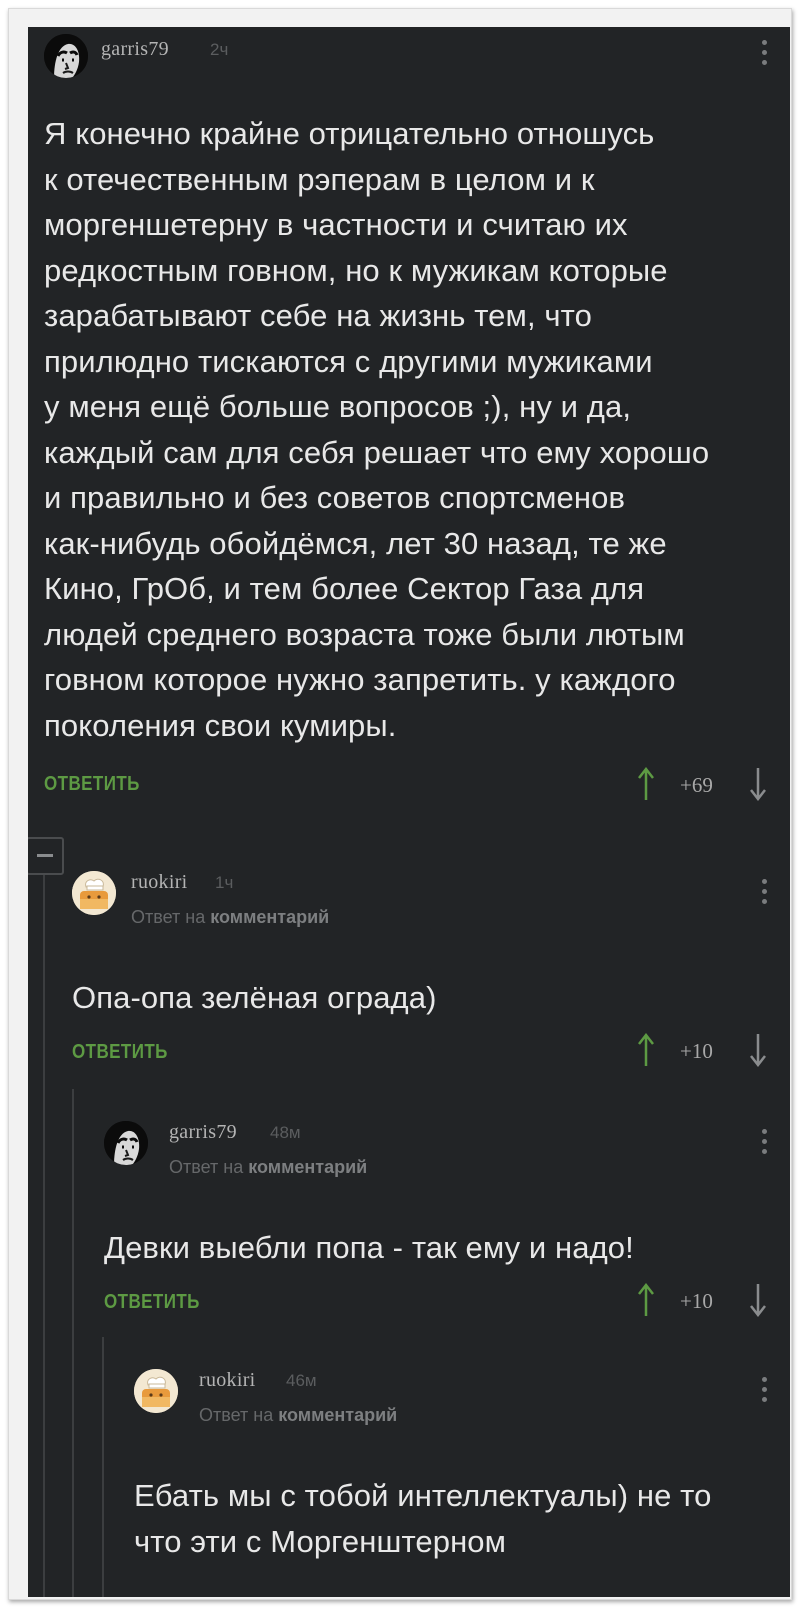  I want to click on comment-time: 48м, so click(285, 1132).